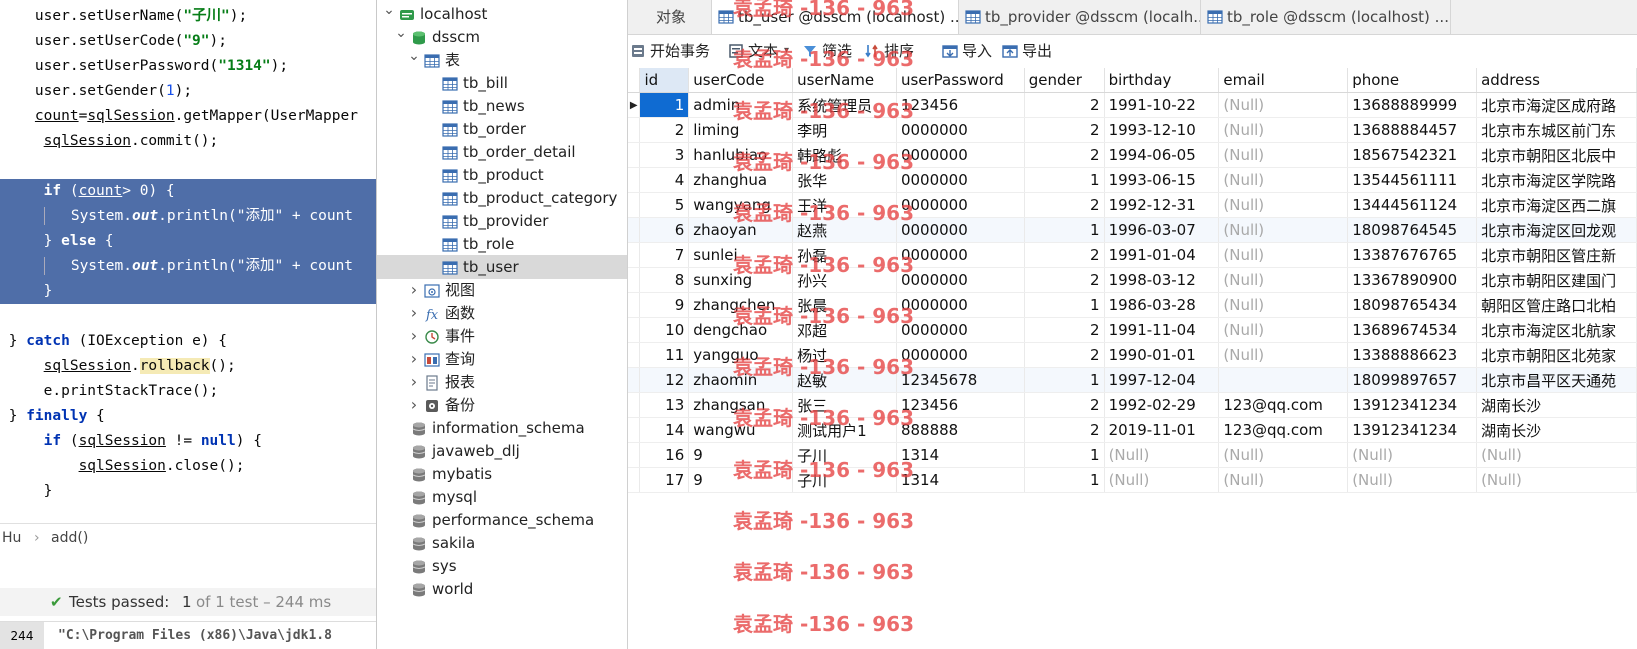  Describe the element at coordinates (844, 480) in the screenshot. I see `cell-username: 子川` at that location.